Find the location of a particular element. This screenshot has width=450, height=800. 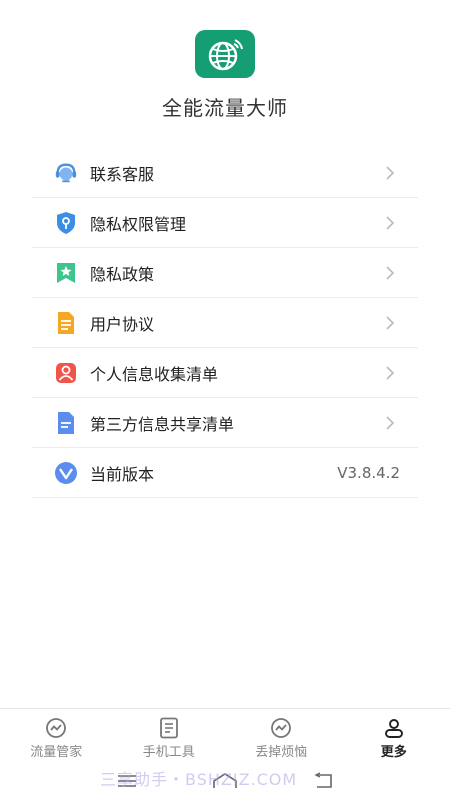

tab-relax: 丢掉烦恼 is located at coordinates (281, 737).